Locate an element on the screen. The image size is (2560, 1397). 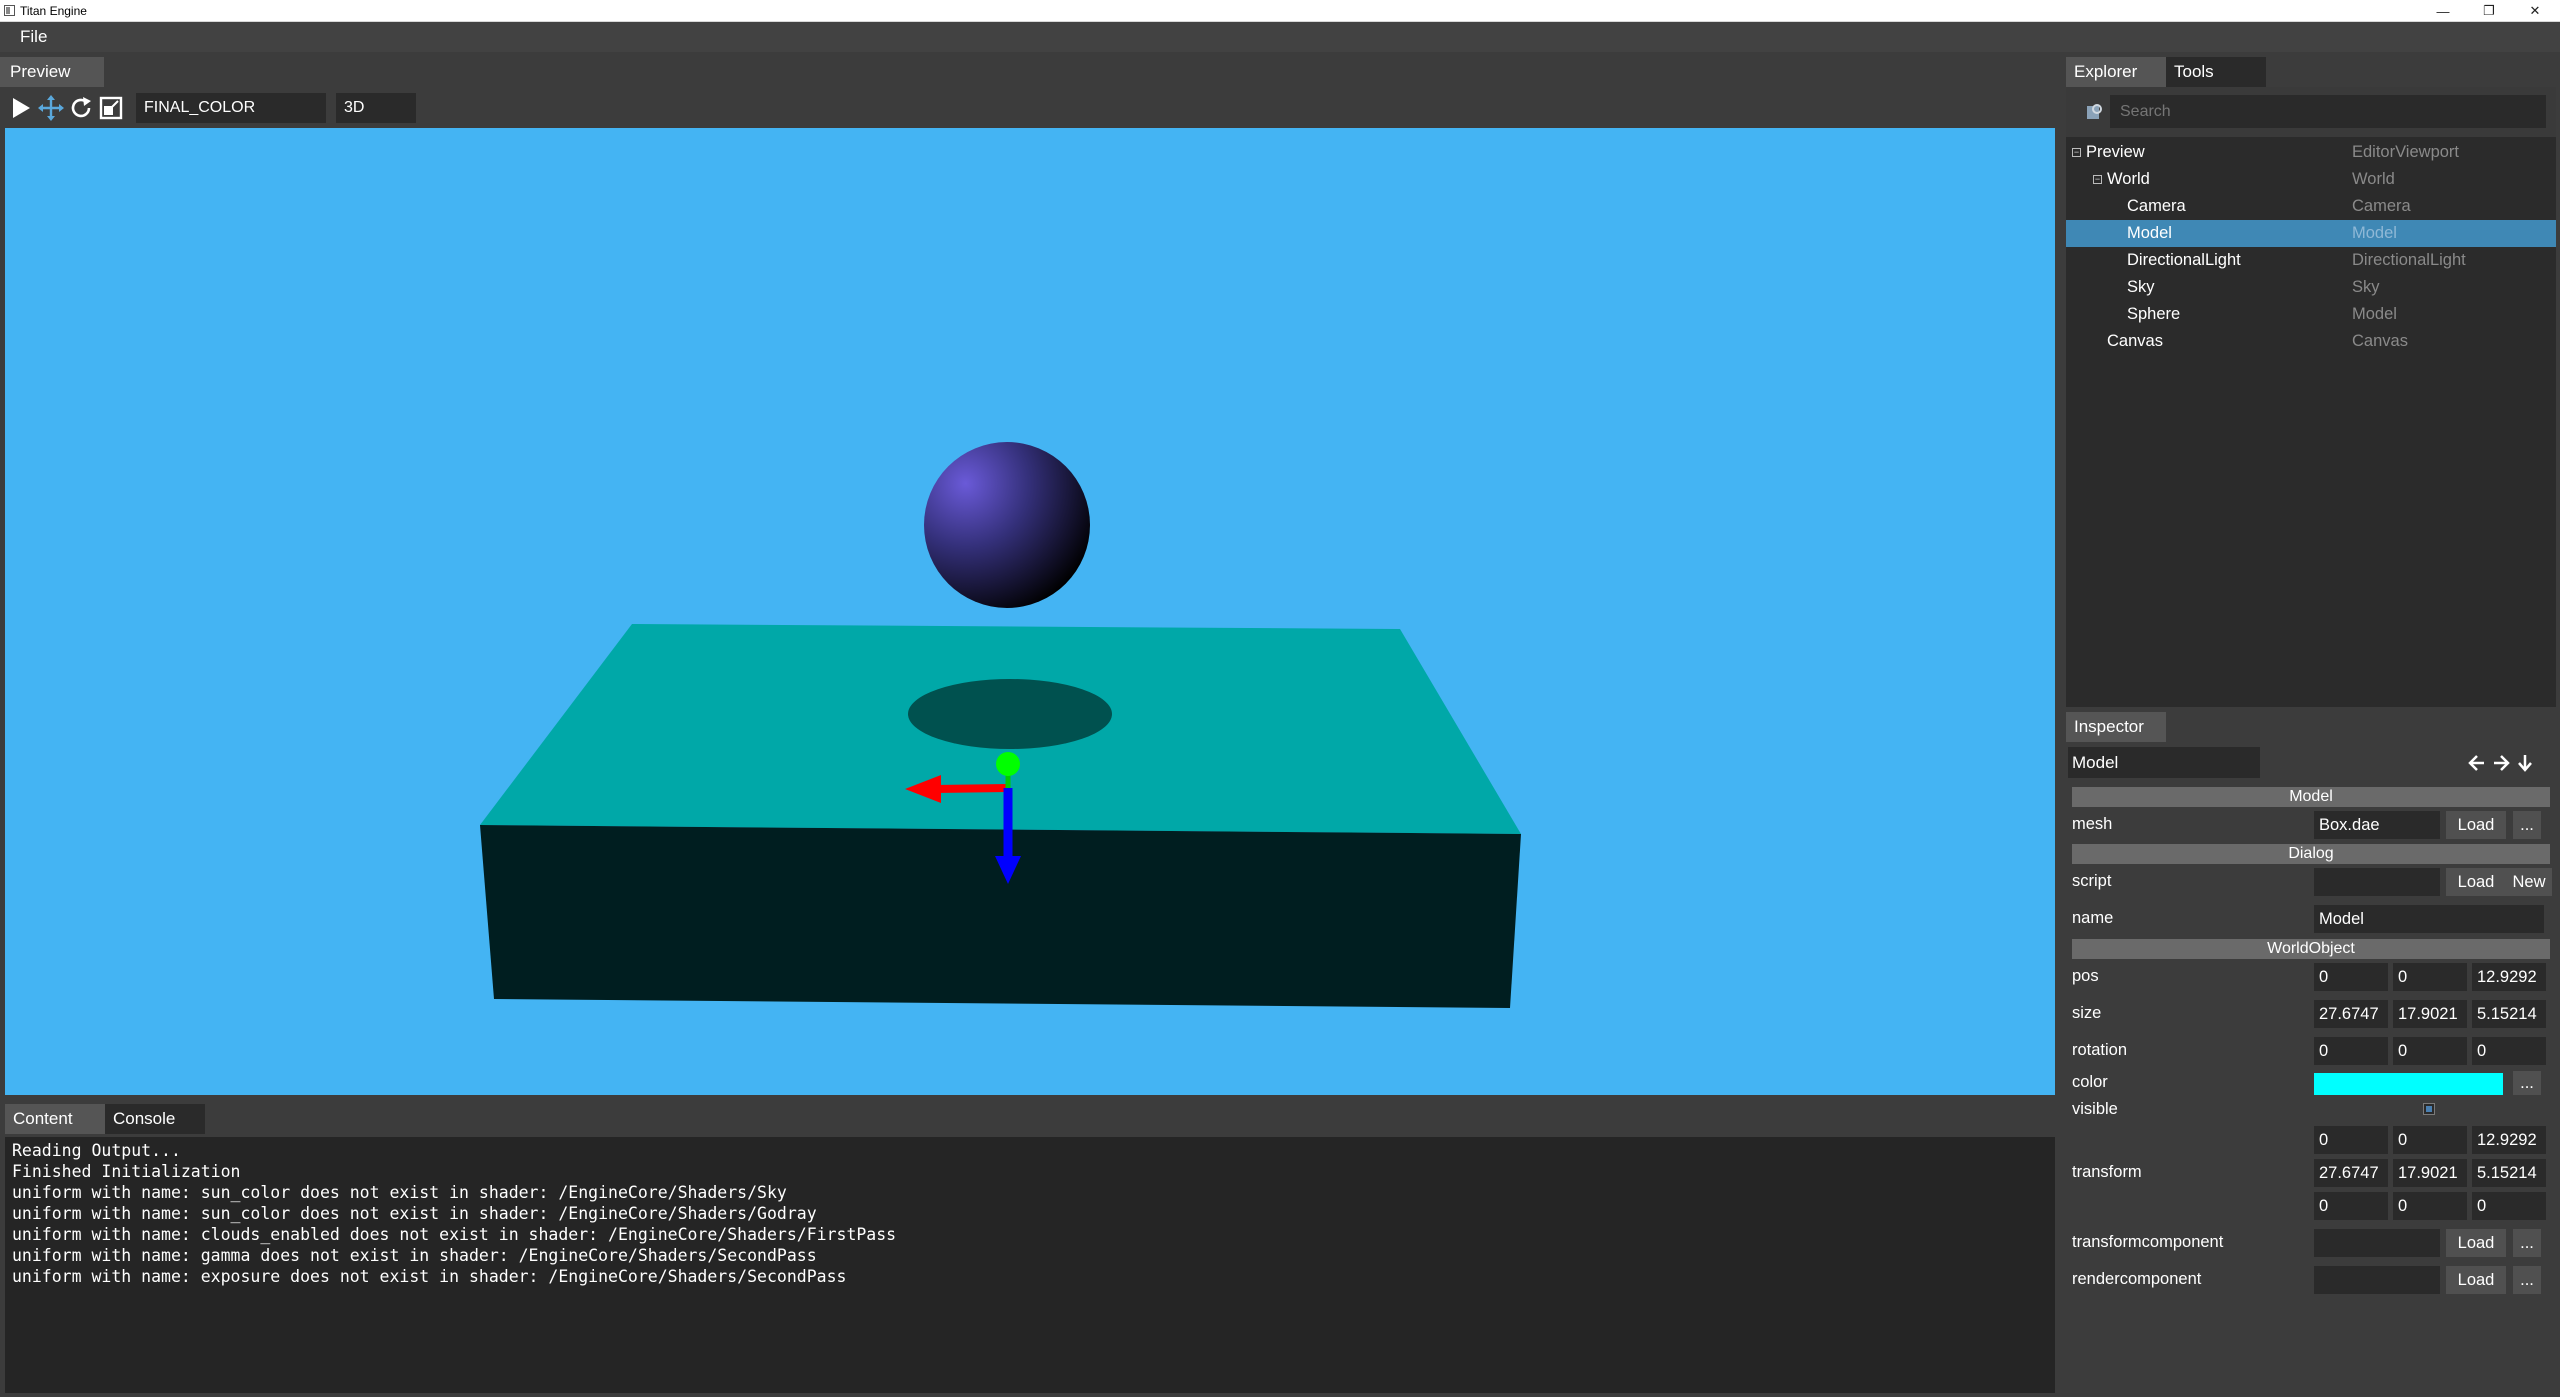
tree-item-canvas: Canvas Canvas is located at coordinates (2311, 341).